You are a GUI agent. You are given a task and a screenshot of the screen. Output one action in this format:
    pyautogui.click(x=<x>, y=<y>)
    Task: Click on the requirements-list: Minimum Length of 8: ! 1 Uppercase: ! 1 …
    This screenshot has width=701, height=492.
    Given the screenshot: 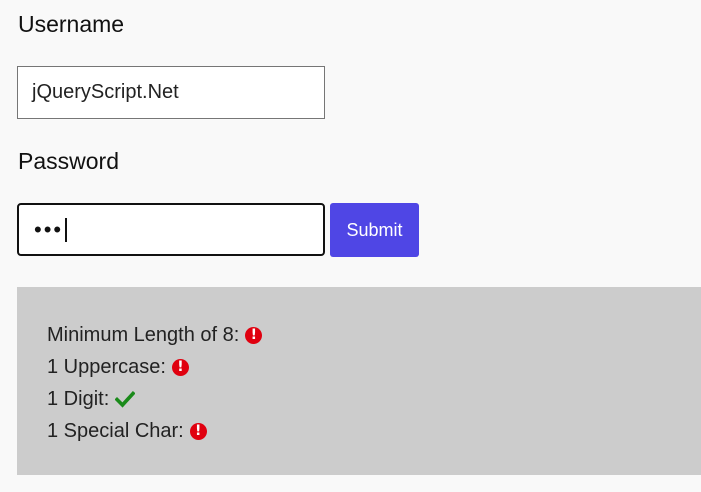 What is the action you would take?
    pyautogui.click(x=155, y=383)
    